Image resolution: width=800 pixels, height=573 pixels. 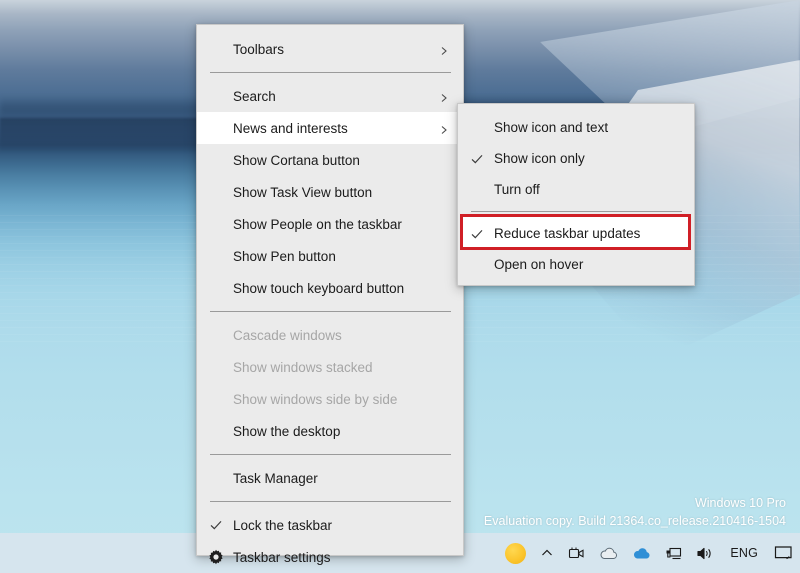 I want to click on menu-item-news-and-interests: News and interests, so click(x=330, y=128).